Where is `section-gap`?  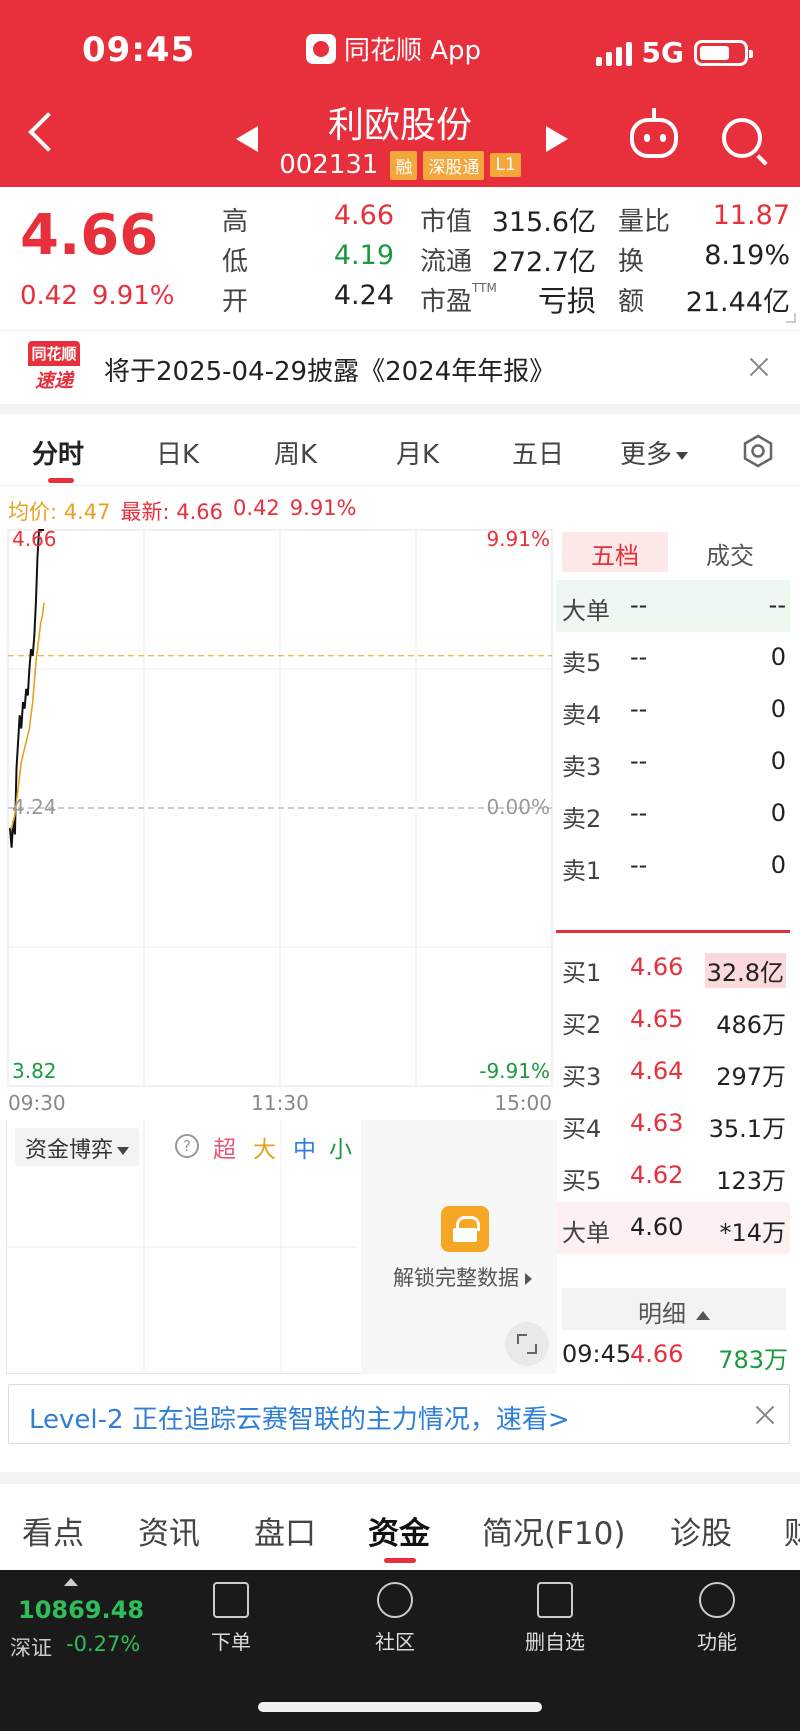 section-gap is located at coordinates (400, 1478).